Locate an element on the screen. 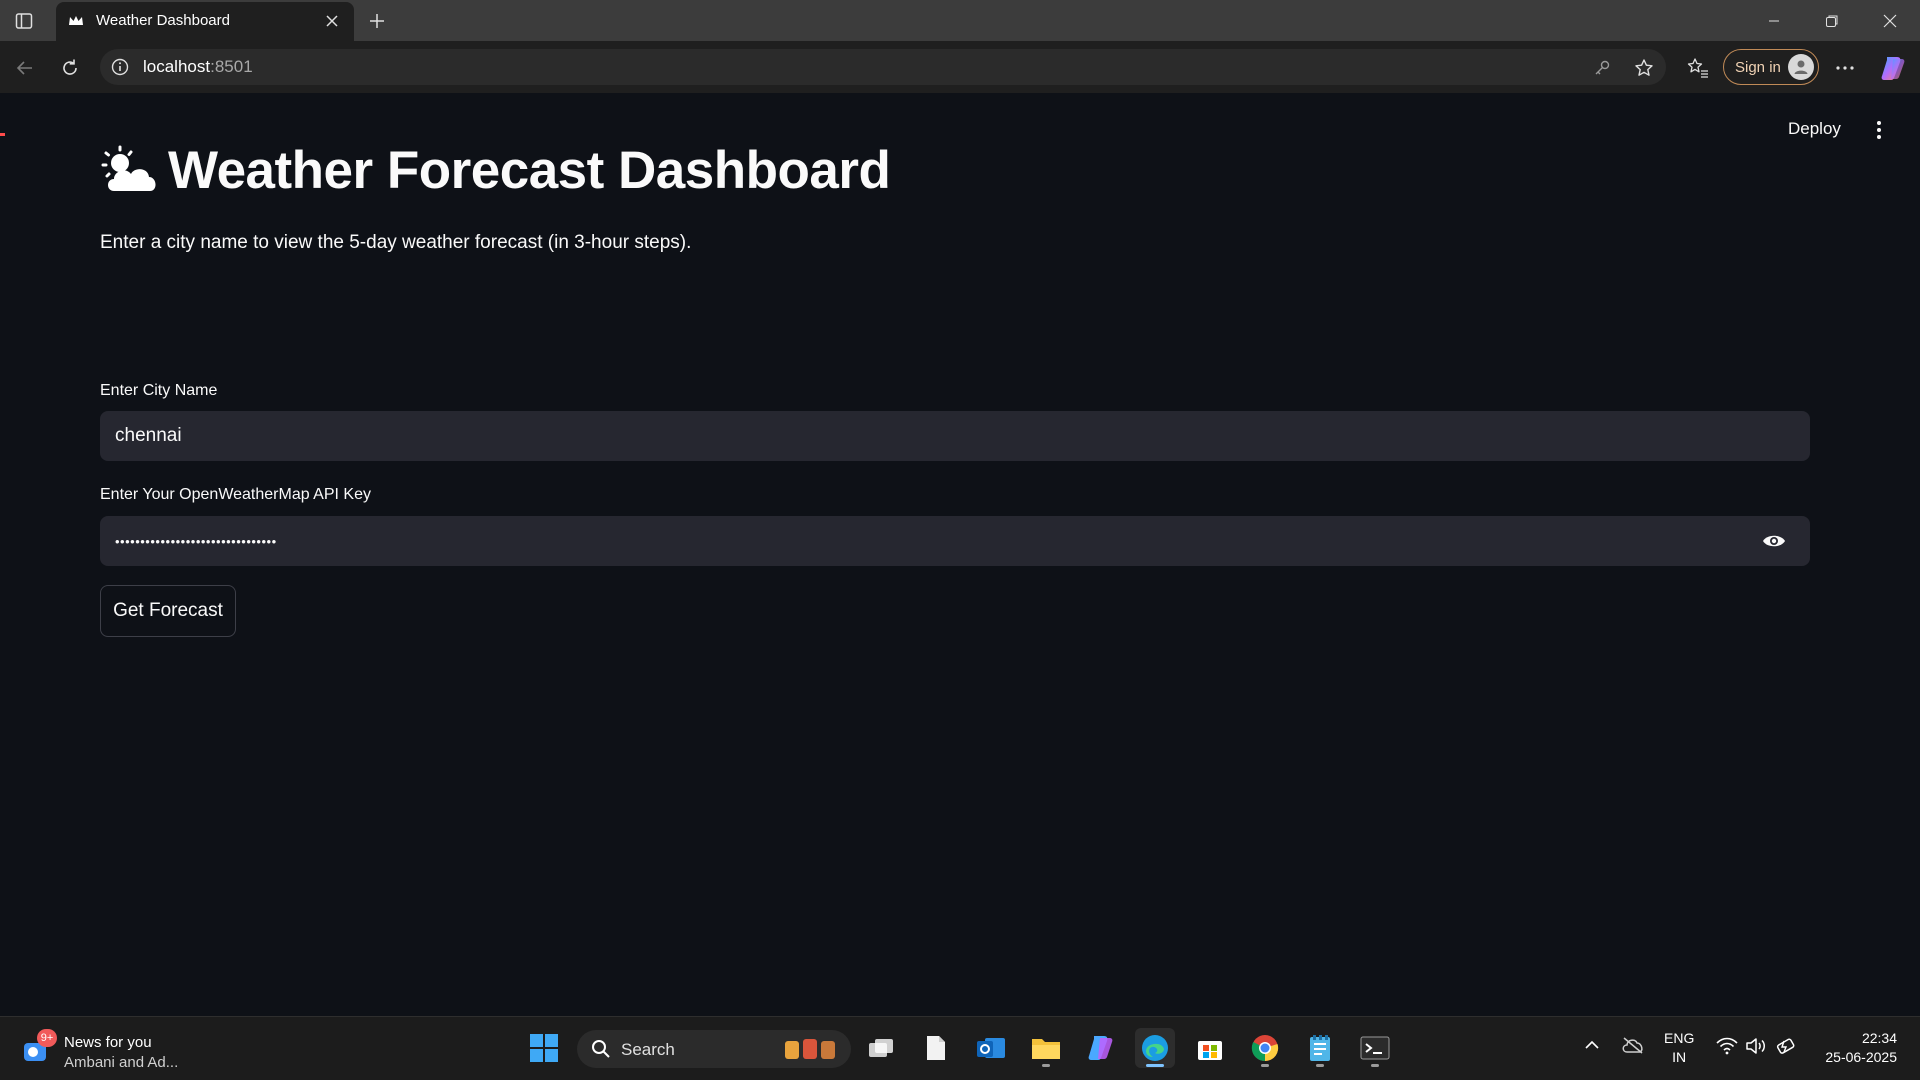 Image resolution: width=1920 pixels, height=1080 pixels. back-arrow-icon is located at coordinates (25, 68).